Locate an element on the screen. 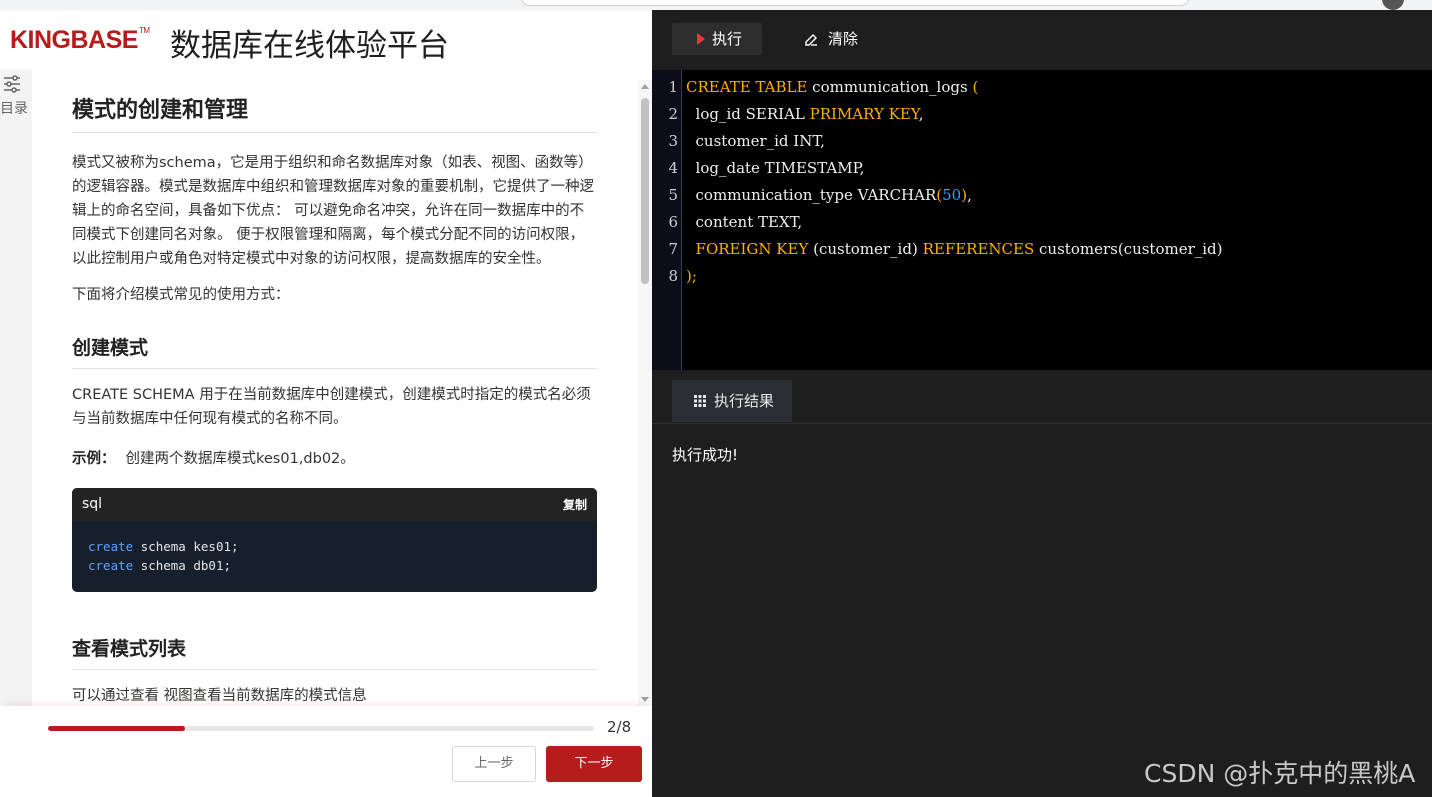 The height and width of the screenshot is (797, 1432). section-list-heading: 查看模式列表 is located at coordinates (334, 652).